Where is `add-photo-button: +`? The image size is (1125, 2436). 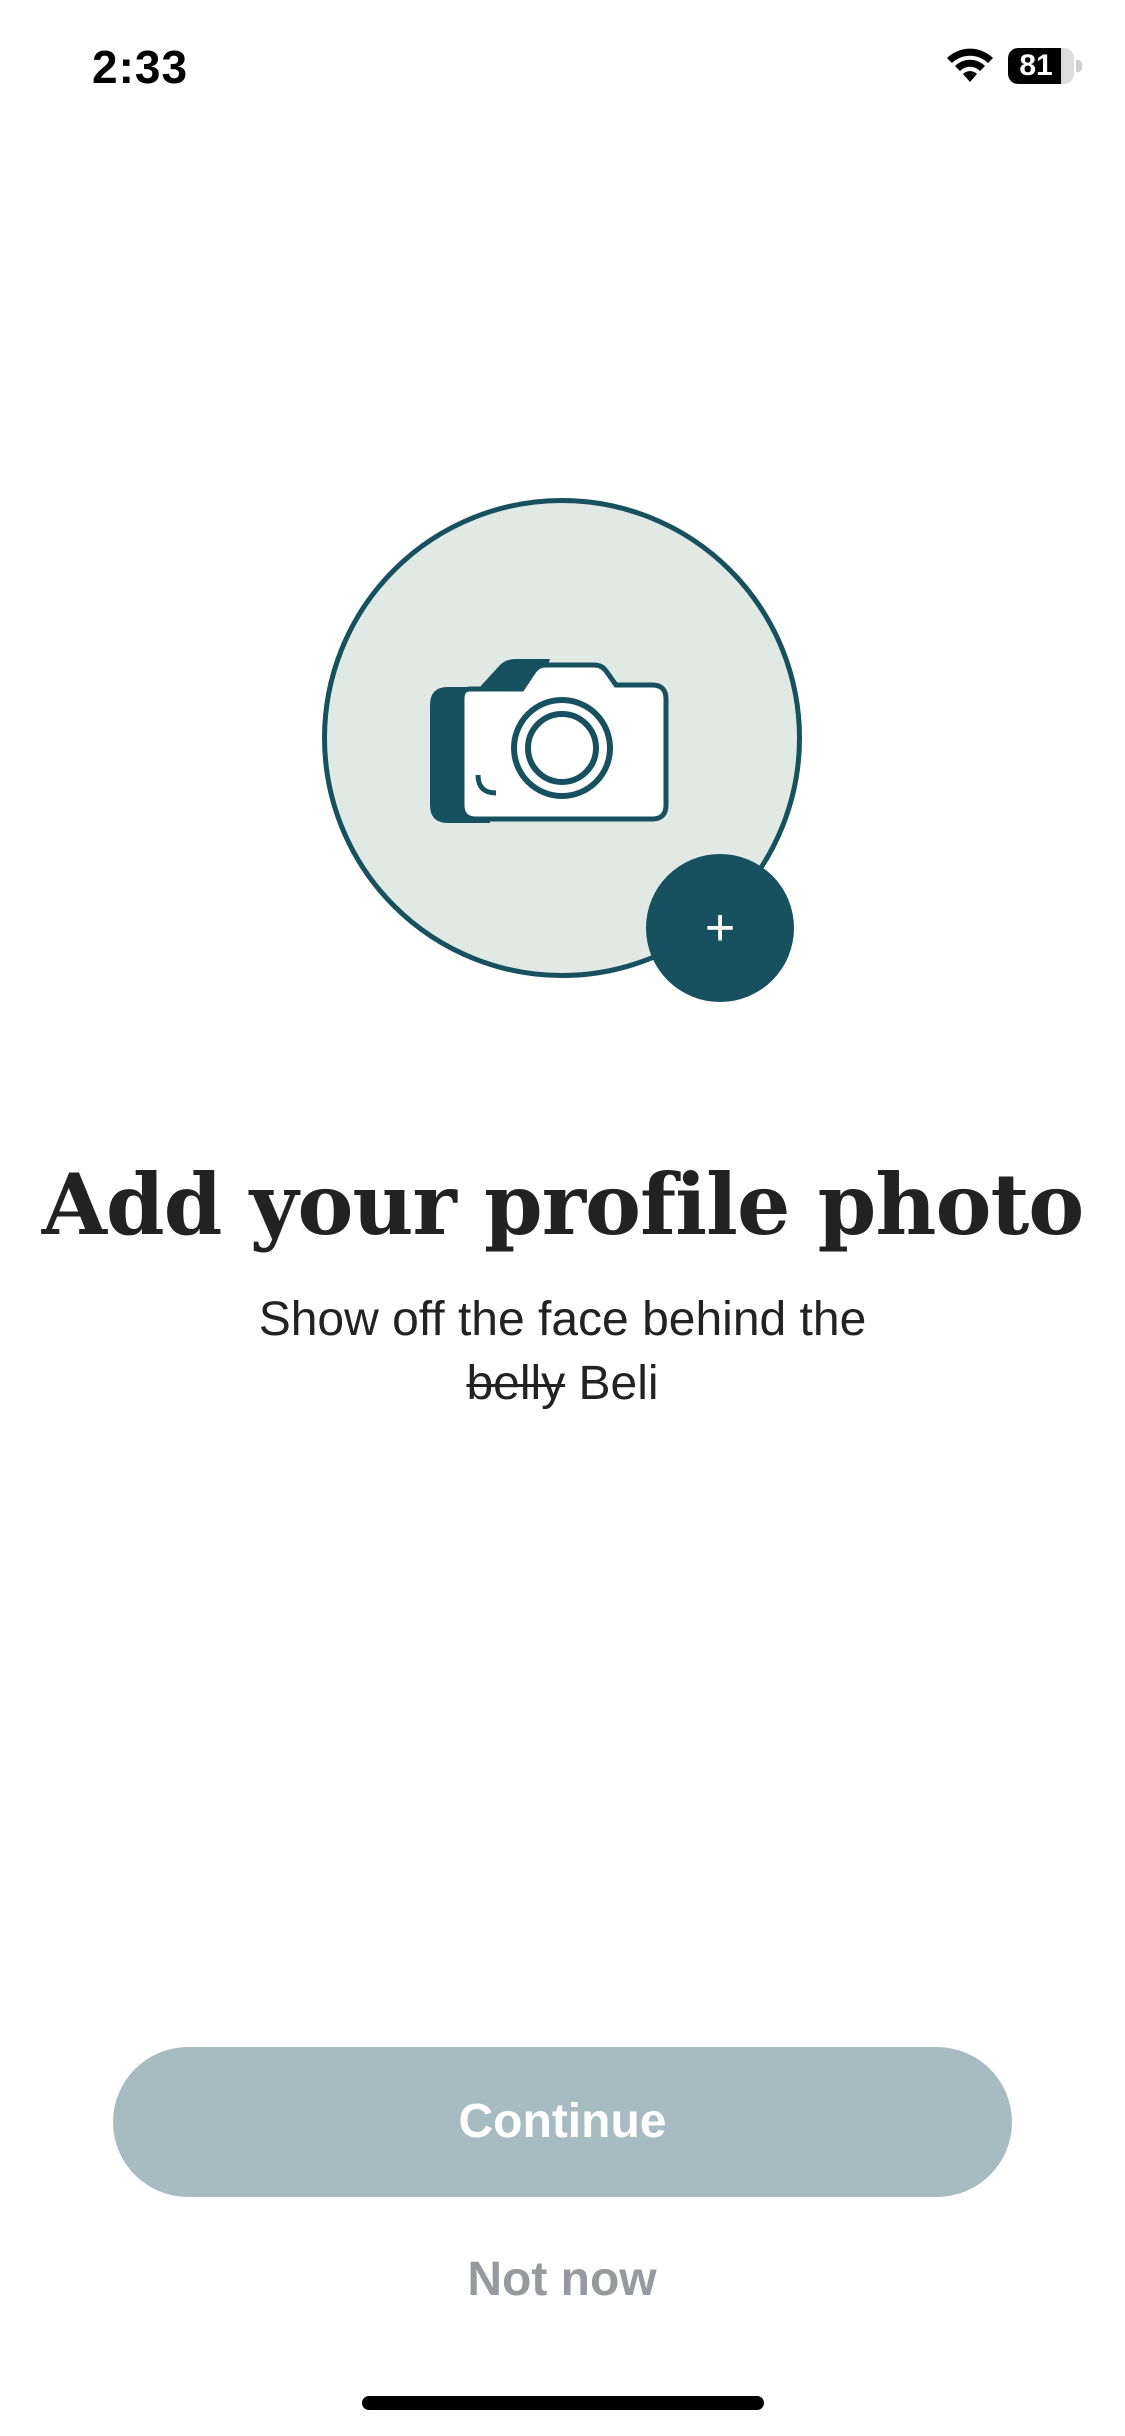 add-photo-button: + is located at coordinates (720, 928).